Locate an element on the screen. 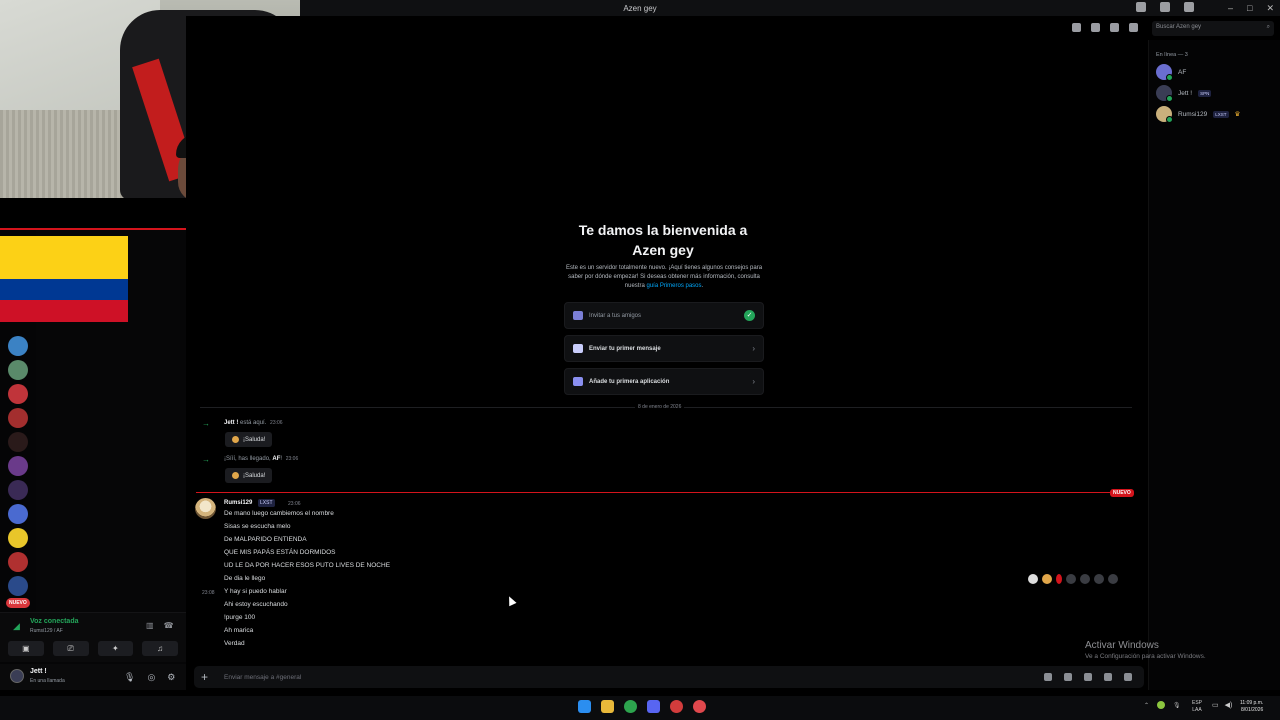 The width and height of the screenshot is (1280, 720). plus-icon: + is located at coordinates (204, 677).